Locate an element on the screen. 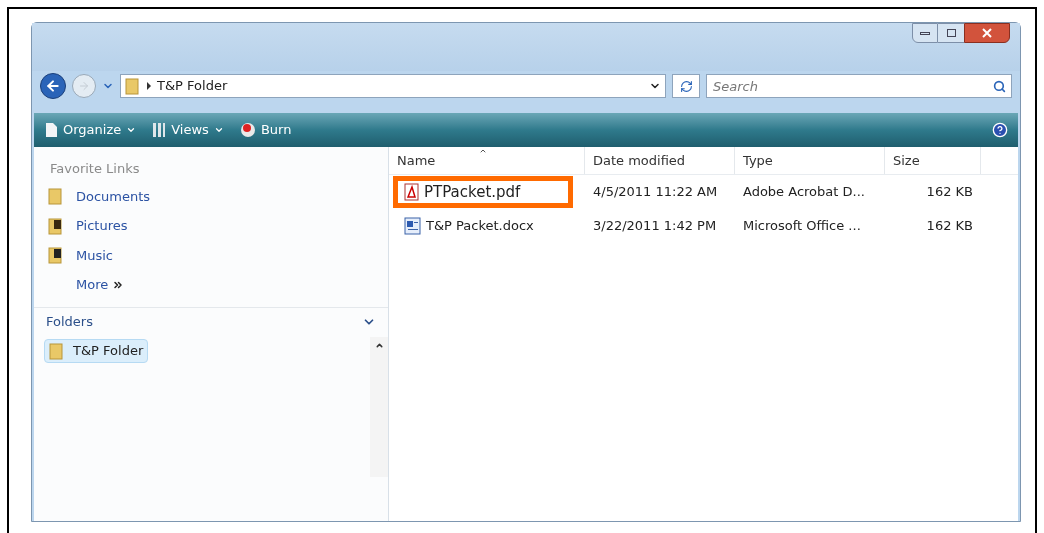  section-heading: Favorite Links is located at coordinates (95, 169).